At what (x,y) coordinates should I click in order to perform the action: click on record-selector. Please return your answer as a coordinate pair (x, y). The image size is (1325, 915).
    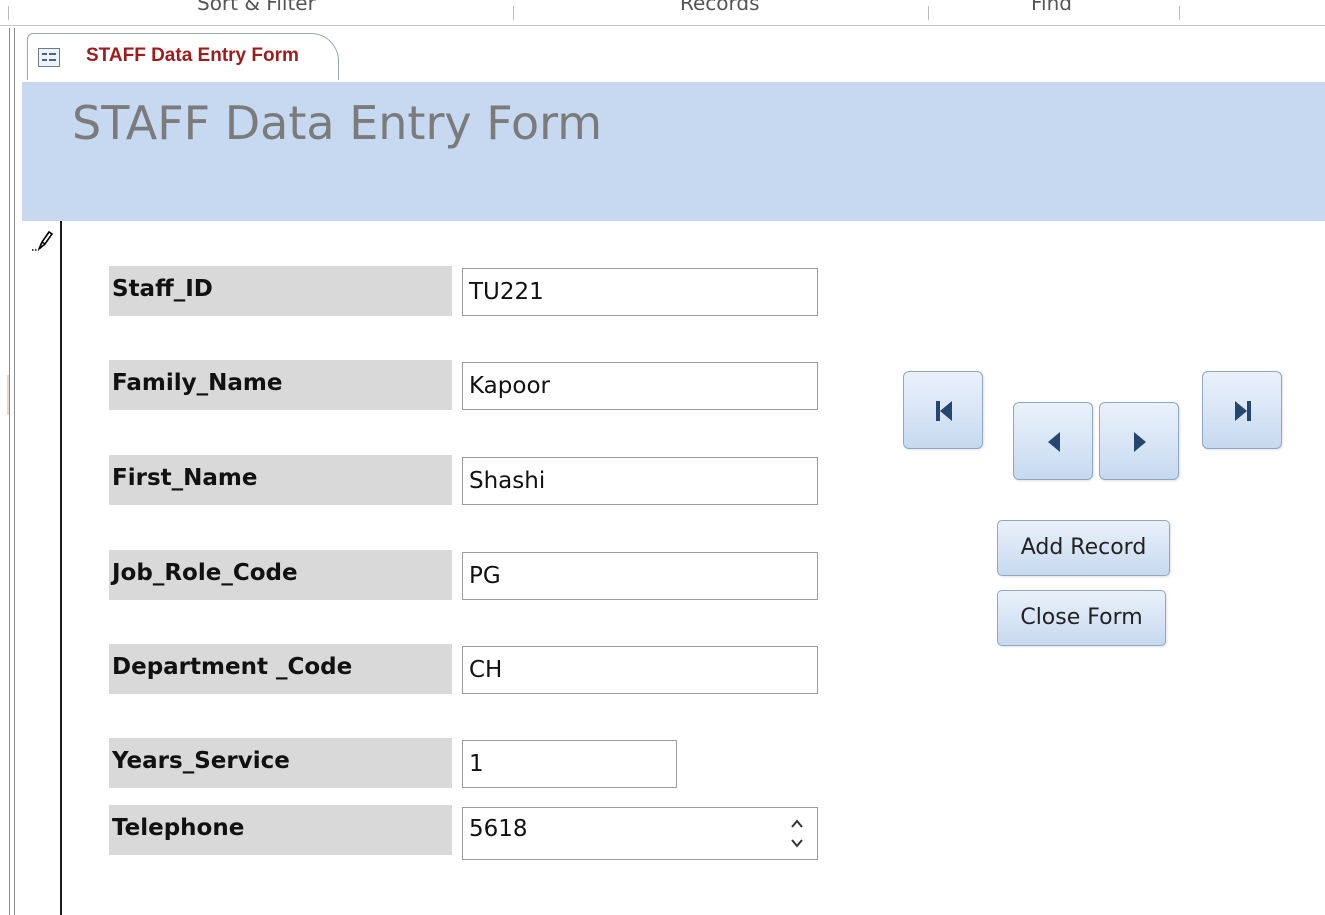
    Looking at the image, I should click on (42, 568).